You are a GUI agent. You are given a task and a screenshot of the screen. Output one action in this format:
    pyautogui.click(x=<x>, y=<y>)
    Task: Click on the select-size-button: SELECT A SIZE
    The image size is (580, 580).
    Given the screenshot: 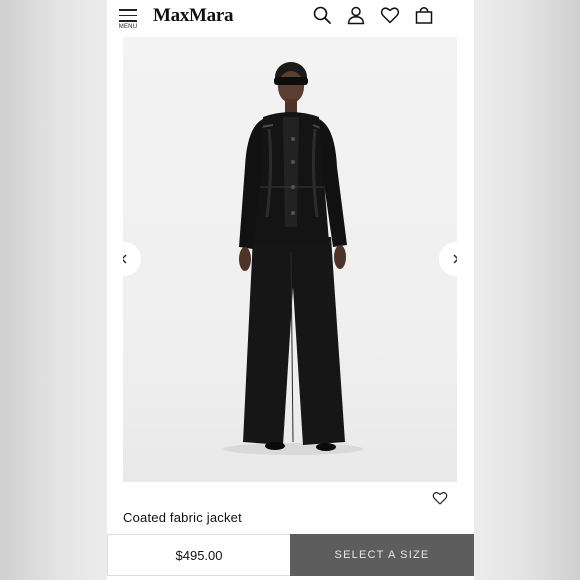 What is the action you would take?
    pyautogui.click(x=382, y=555)
    